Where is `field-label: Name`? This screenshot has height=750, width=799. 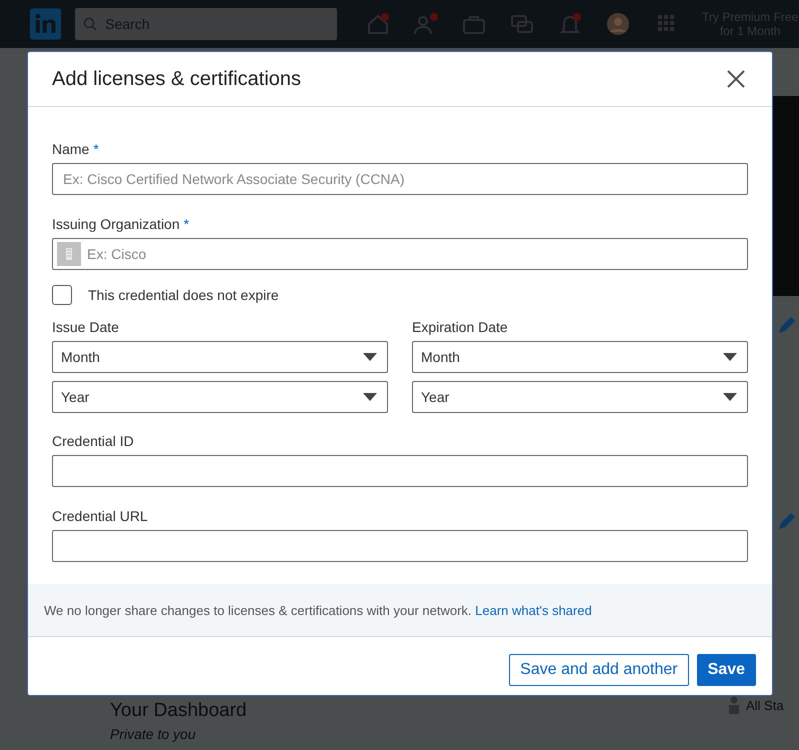 field-label: Name is located at coordinates (71, 149).